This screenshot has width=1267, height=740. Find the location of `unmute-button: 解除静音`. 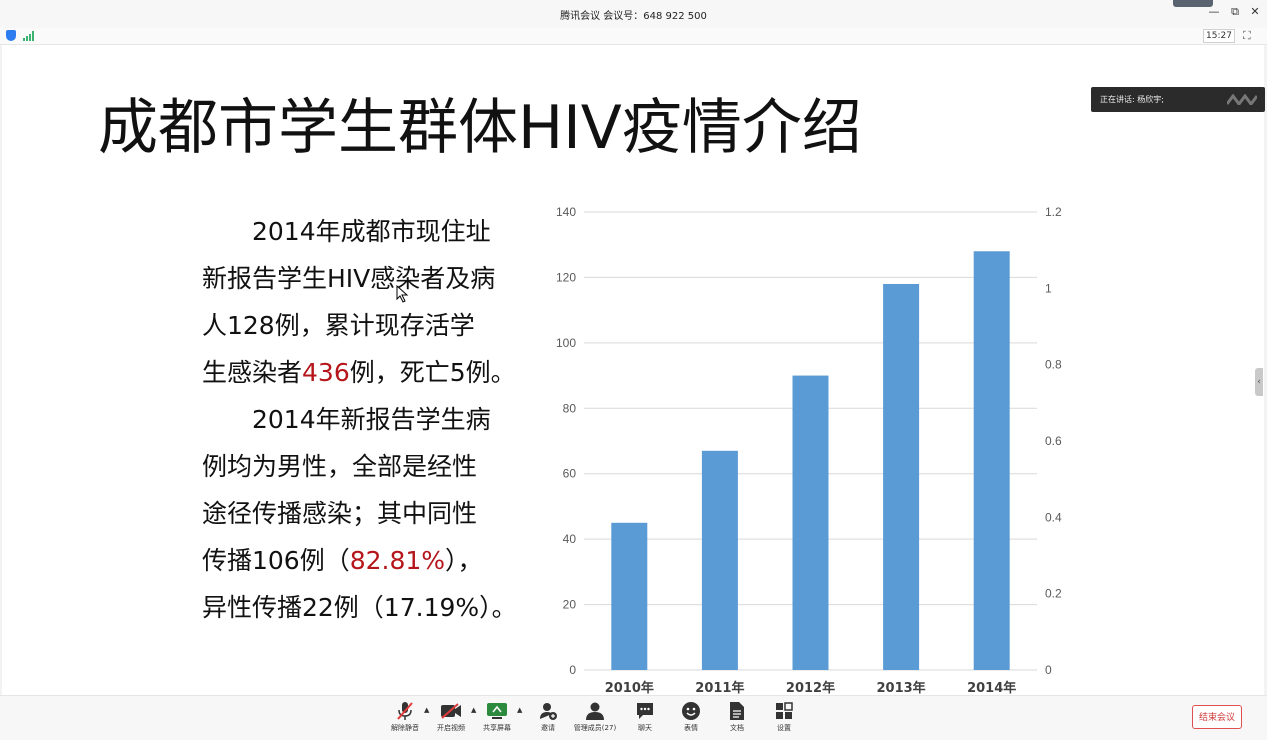

unmute-button: 解除静音 is located at coordinates (405, 717).